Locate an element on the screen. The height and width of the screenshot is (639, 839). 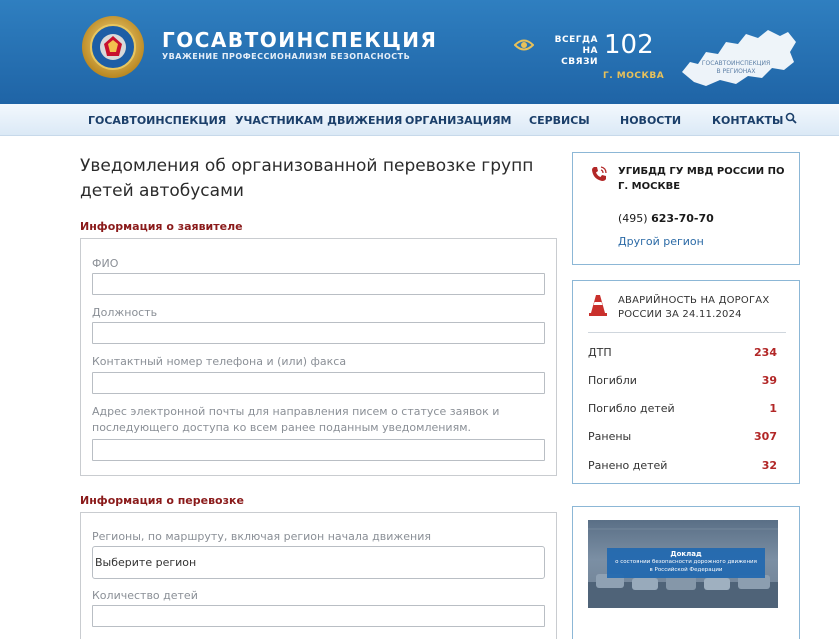
stat-label-killed: Погибли is located at coordinates (612, 380).